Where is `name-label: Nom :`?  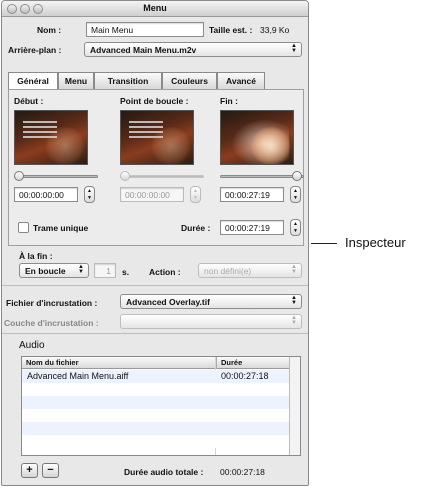
name-label: Nom : is located at coordinates (49, 30).